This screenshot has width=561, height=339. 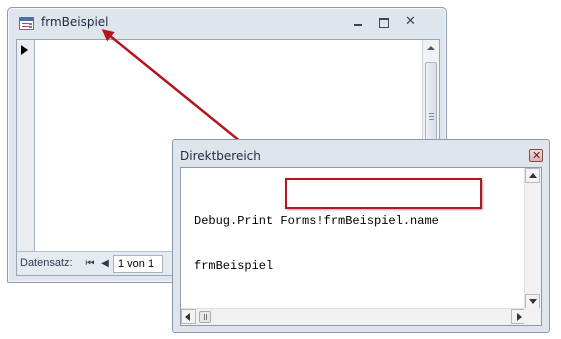 I want to click on scroll-up-button, so click(x=532, y=175).